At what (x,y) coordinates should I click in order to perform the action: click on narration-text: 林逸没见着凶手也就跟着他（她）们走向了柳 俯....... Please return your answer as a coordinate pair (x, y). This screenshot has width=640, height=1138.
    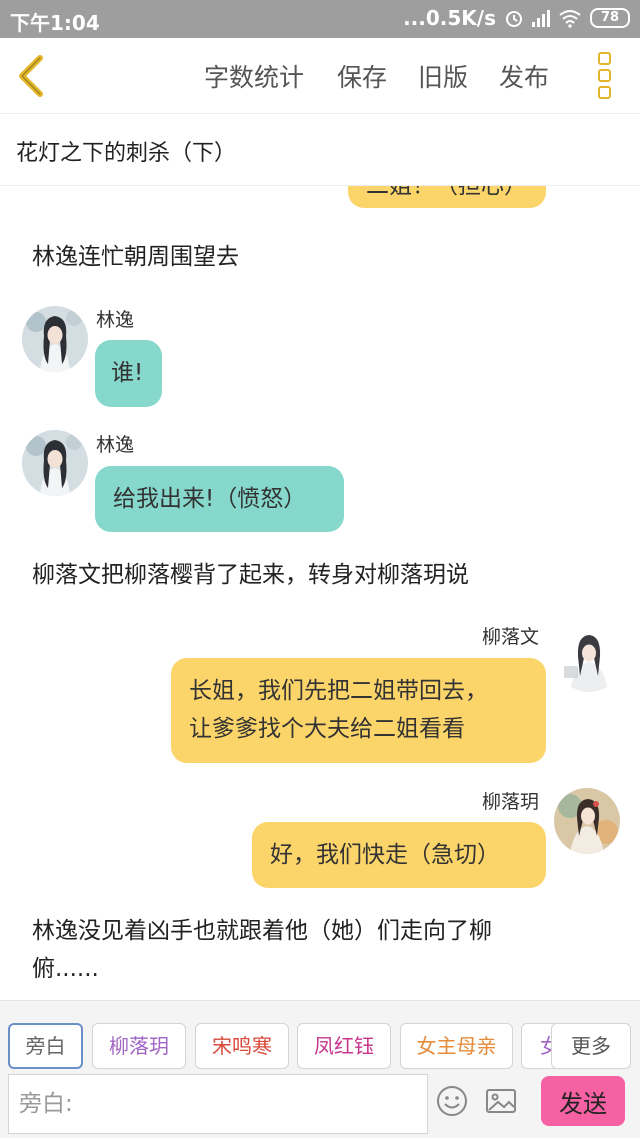
    Looking at the image, I should click on (262, 950).